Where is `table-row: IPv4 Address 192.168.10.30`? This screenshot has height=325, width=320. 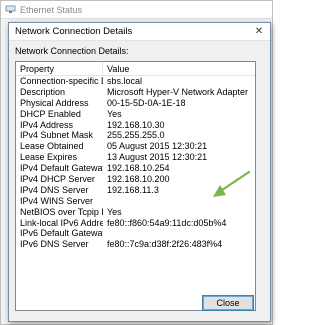
table-row: IPv4 Address 192.168.10.30 is located at coordinates (135, 125).